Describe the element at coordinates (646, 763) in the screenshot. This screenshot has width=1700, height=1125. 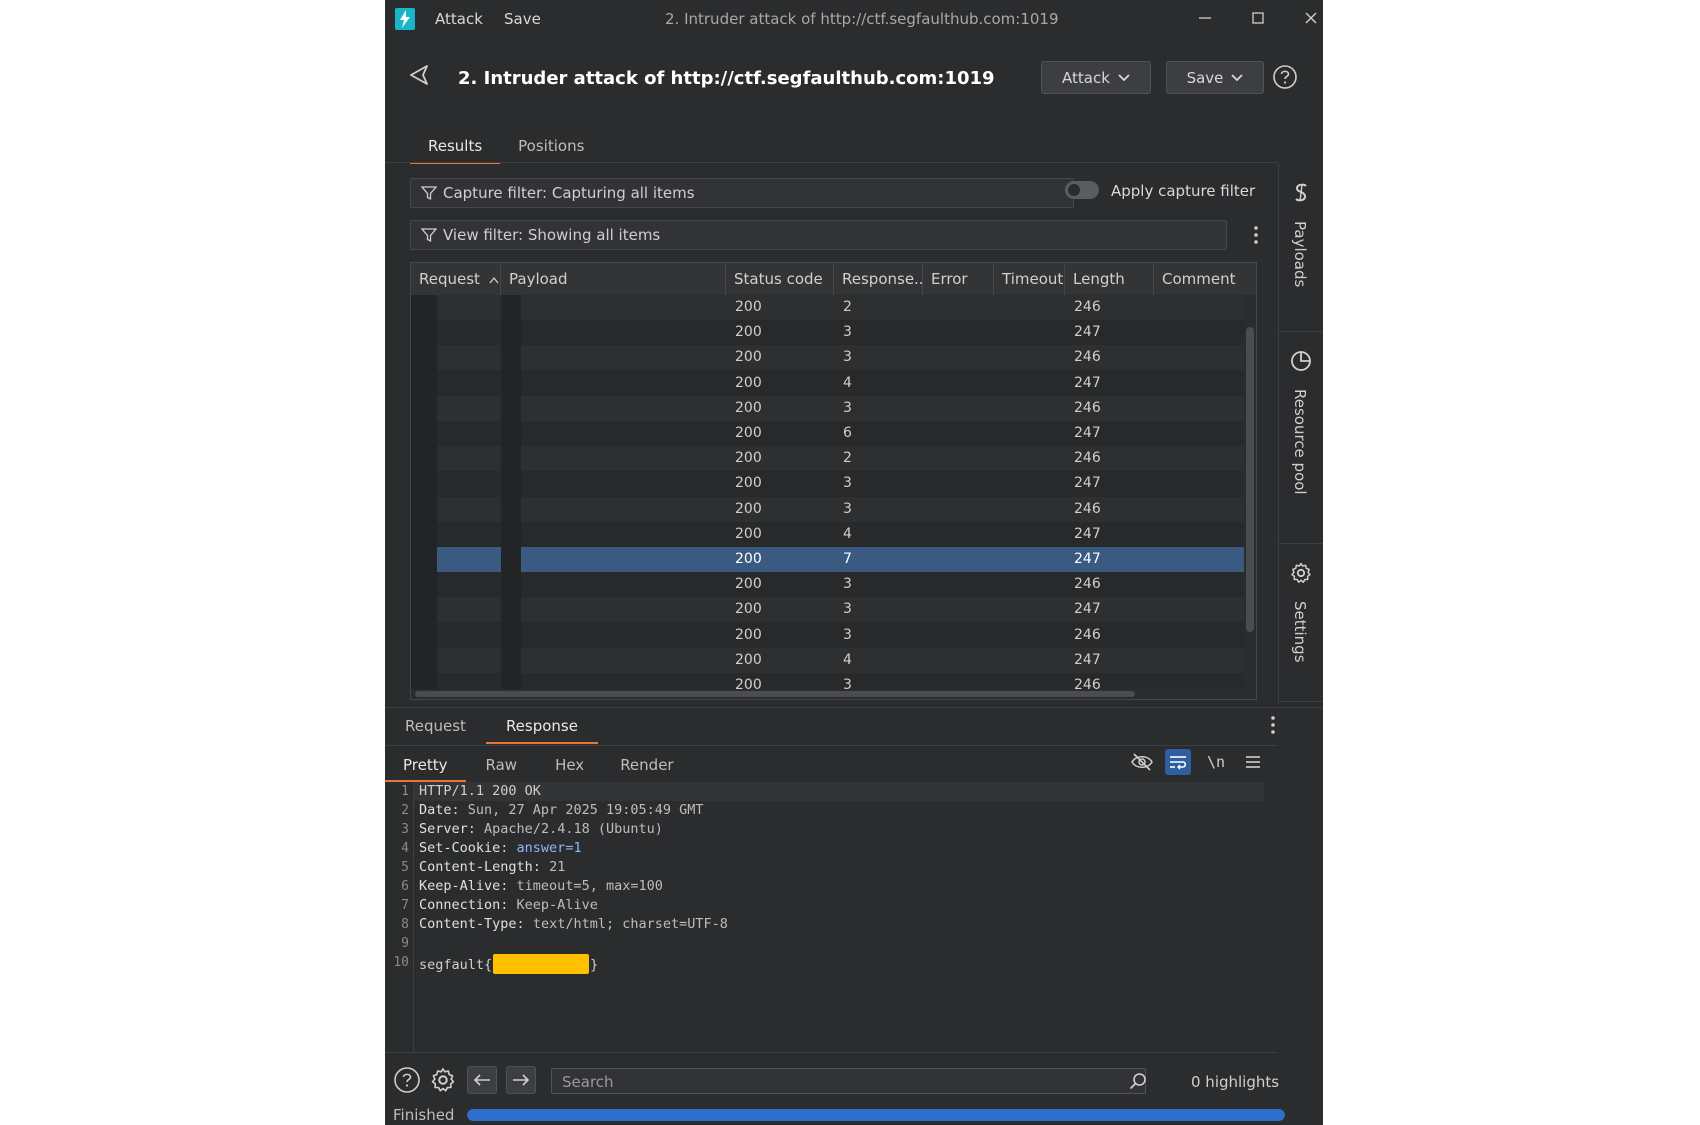
I see `tab-render: Render` at that location.